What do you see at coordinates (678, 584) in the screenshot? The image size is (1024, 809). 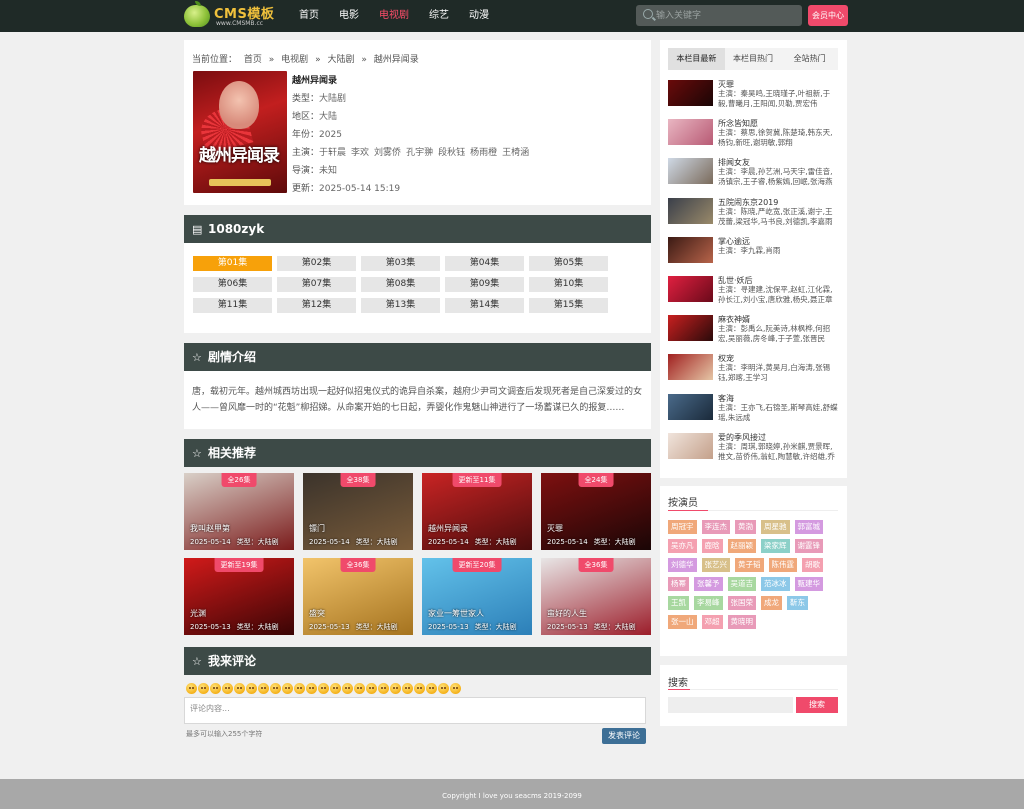 I see `actor-tag: 杨幂` at bounding box center [678, 584].